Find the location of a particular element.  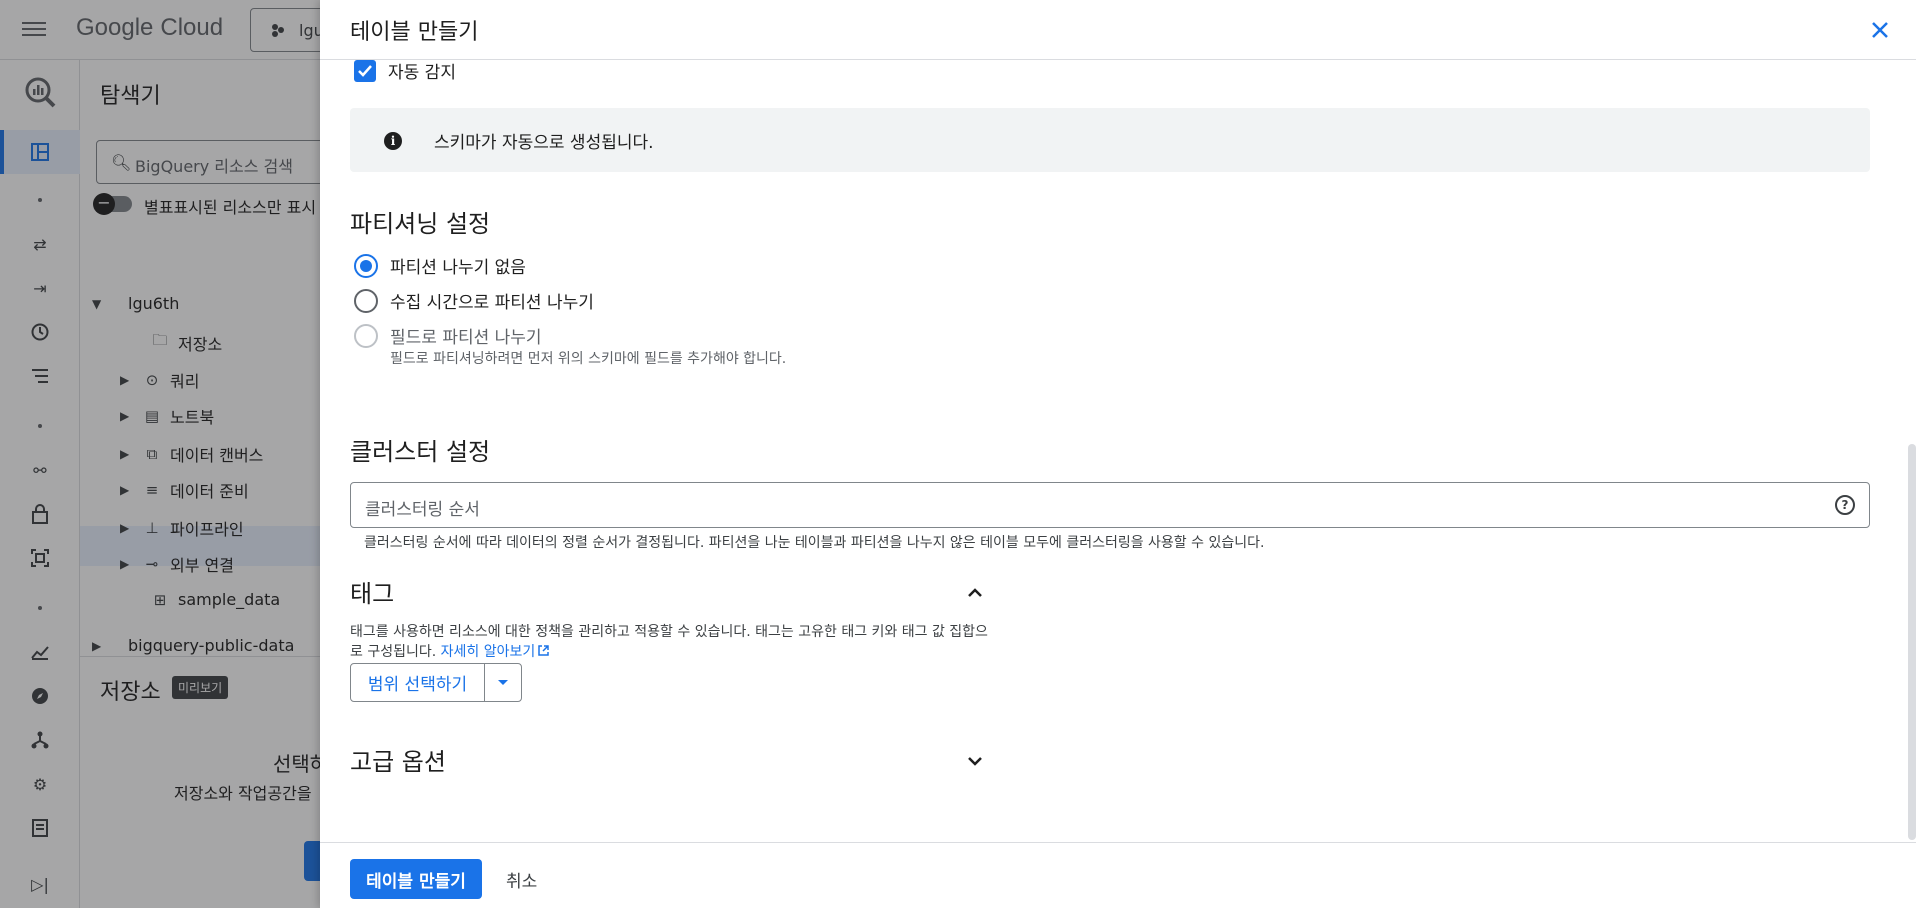

field-partition-hint: 필드로 파티셔닝하려면 먼저 위의 스키마에 필드를 추가해야 합니다. is located at coordinates (588, 359).